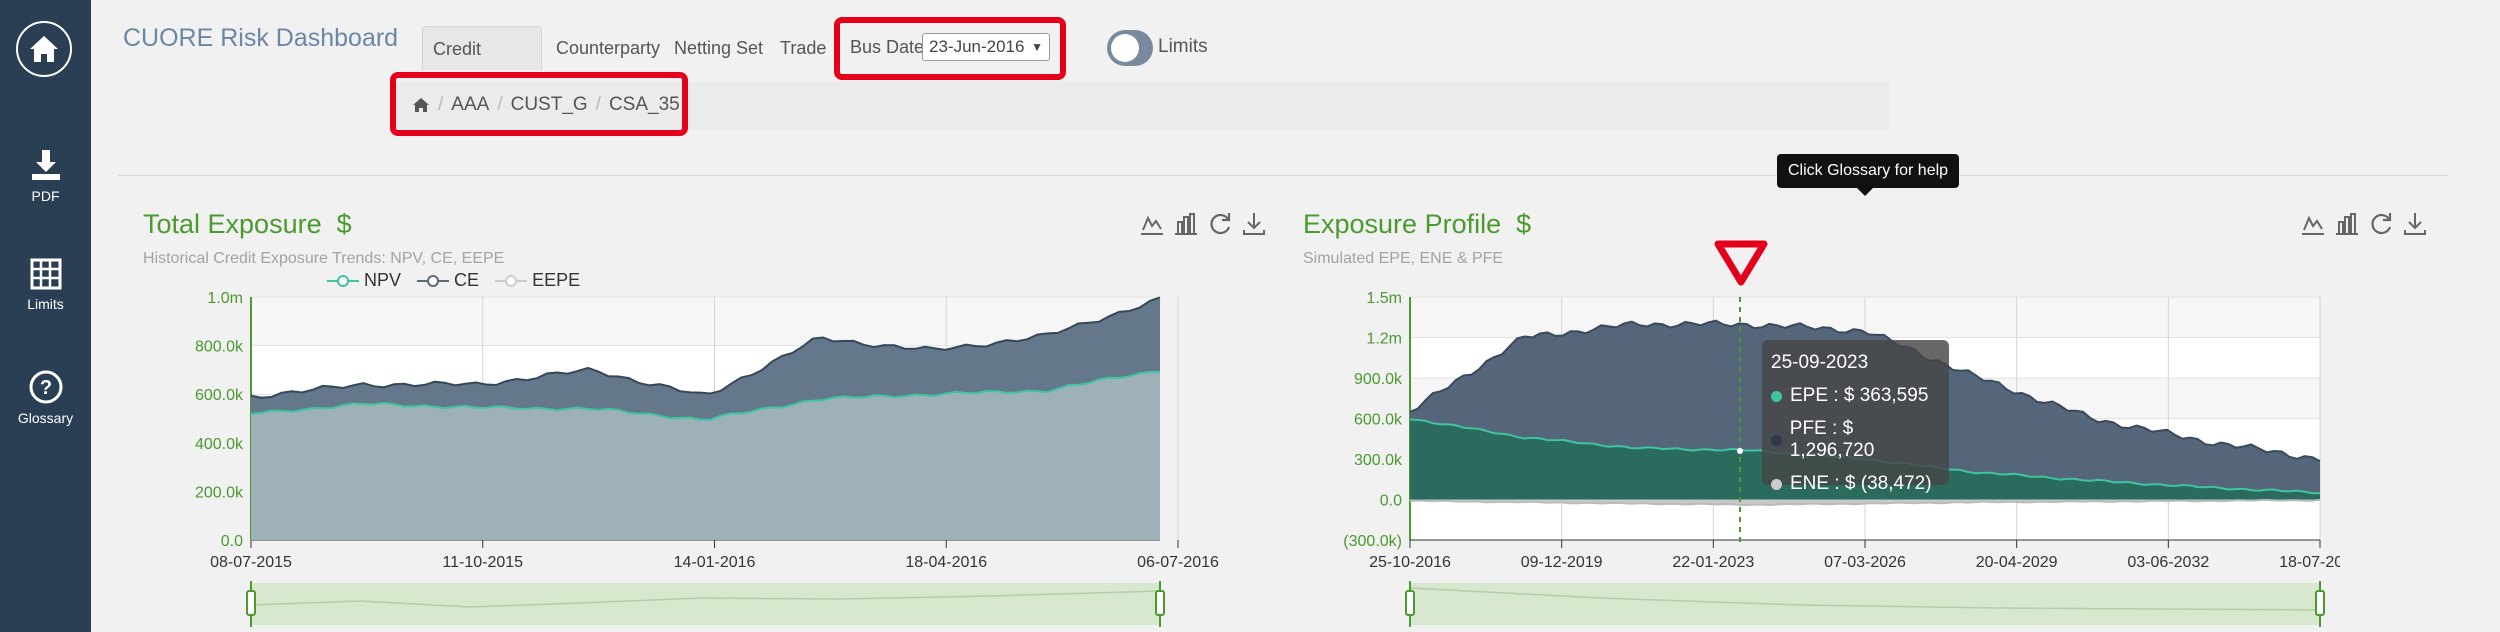 This screenshot has height=632, width=2500. Describe the element at coordinates (1378, 379) in the screenshot. I see `y-tick-label: 900.0k` at that location.